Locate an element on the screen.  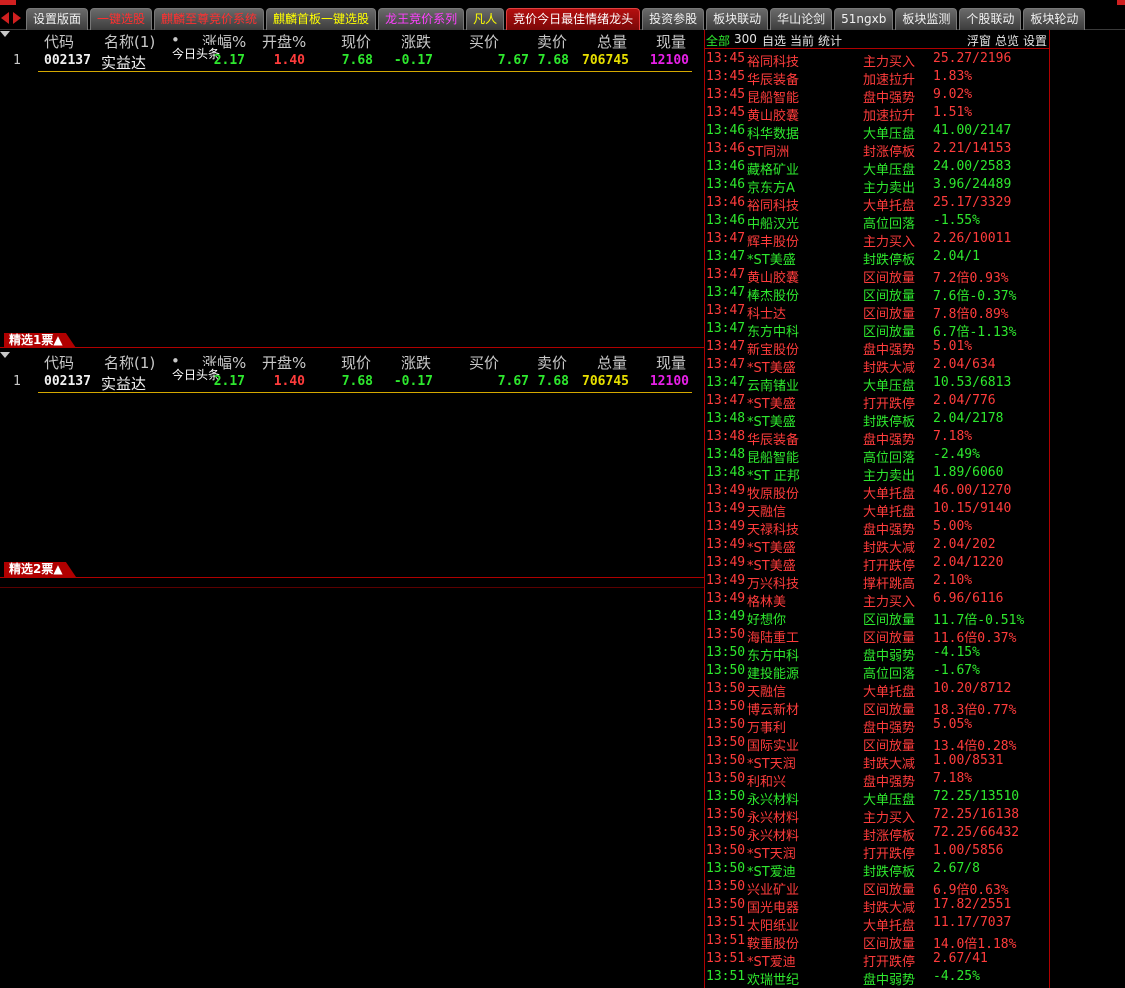
alert-row: 13:50 万事利 盘中强势 5.05% is located at coordinates (877, 726).